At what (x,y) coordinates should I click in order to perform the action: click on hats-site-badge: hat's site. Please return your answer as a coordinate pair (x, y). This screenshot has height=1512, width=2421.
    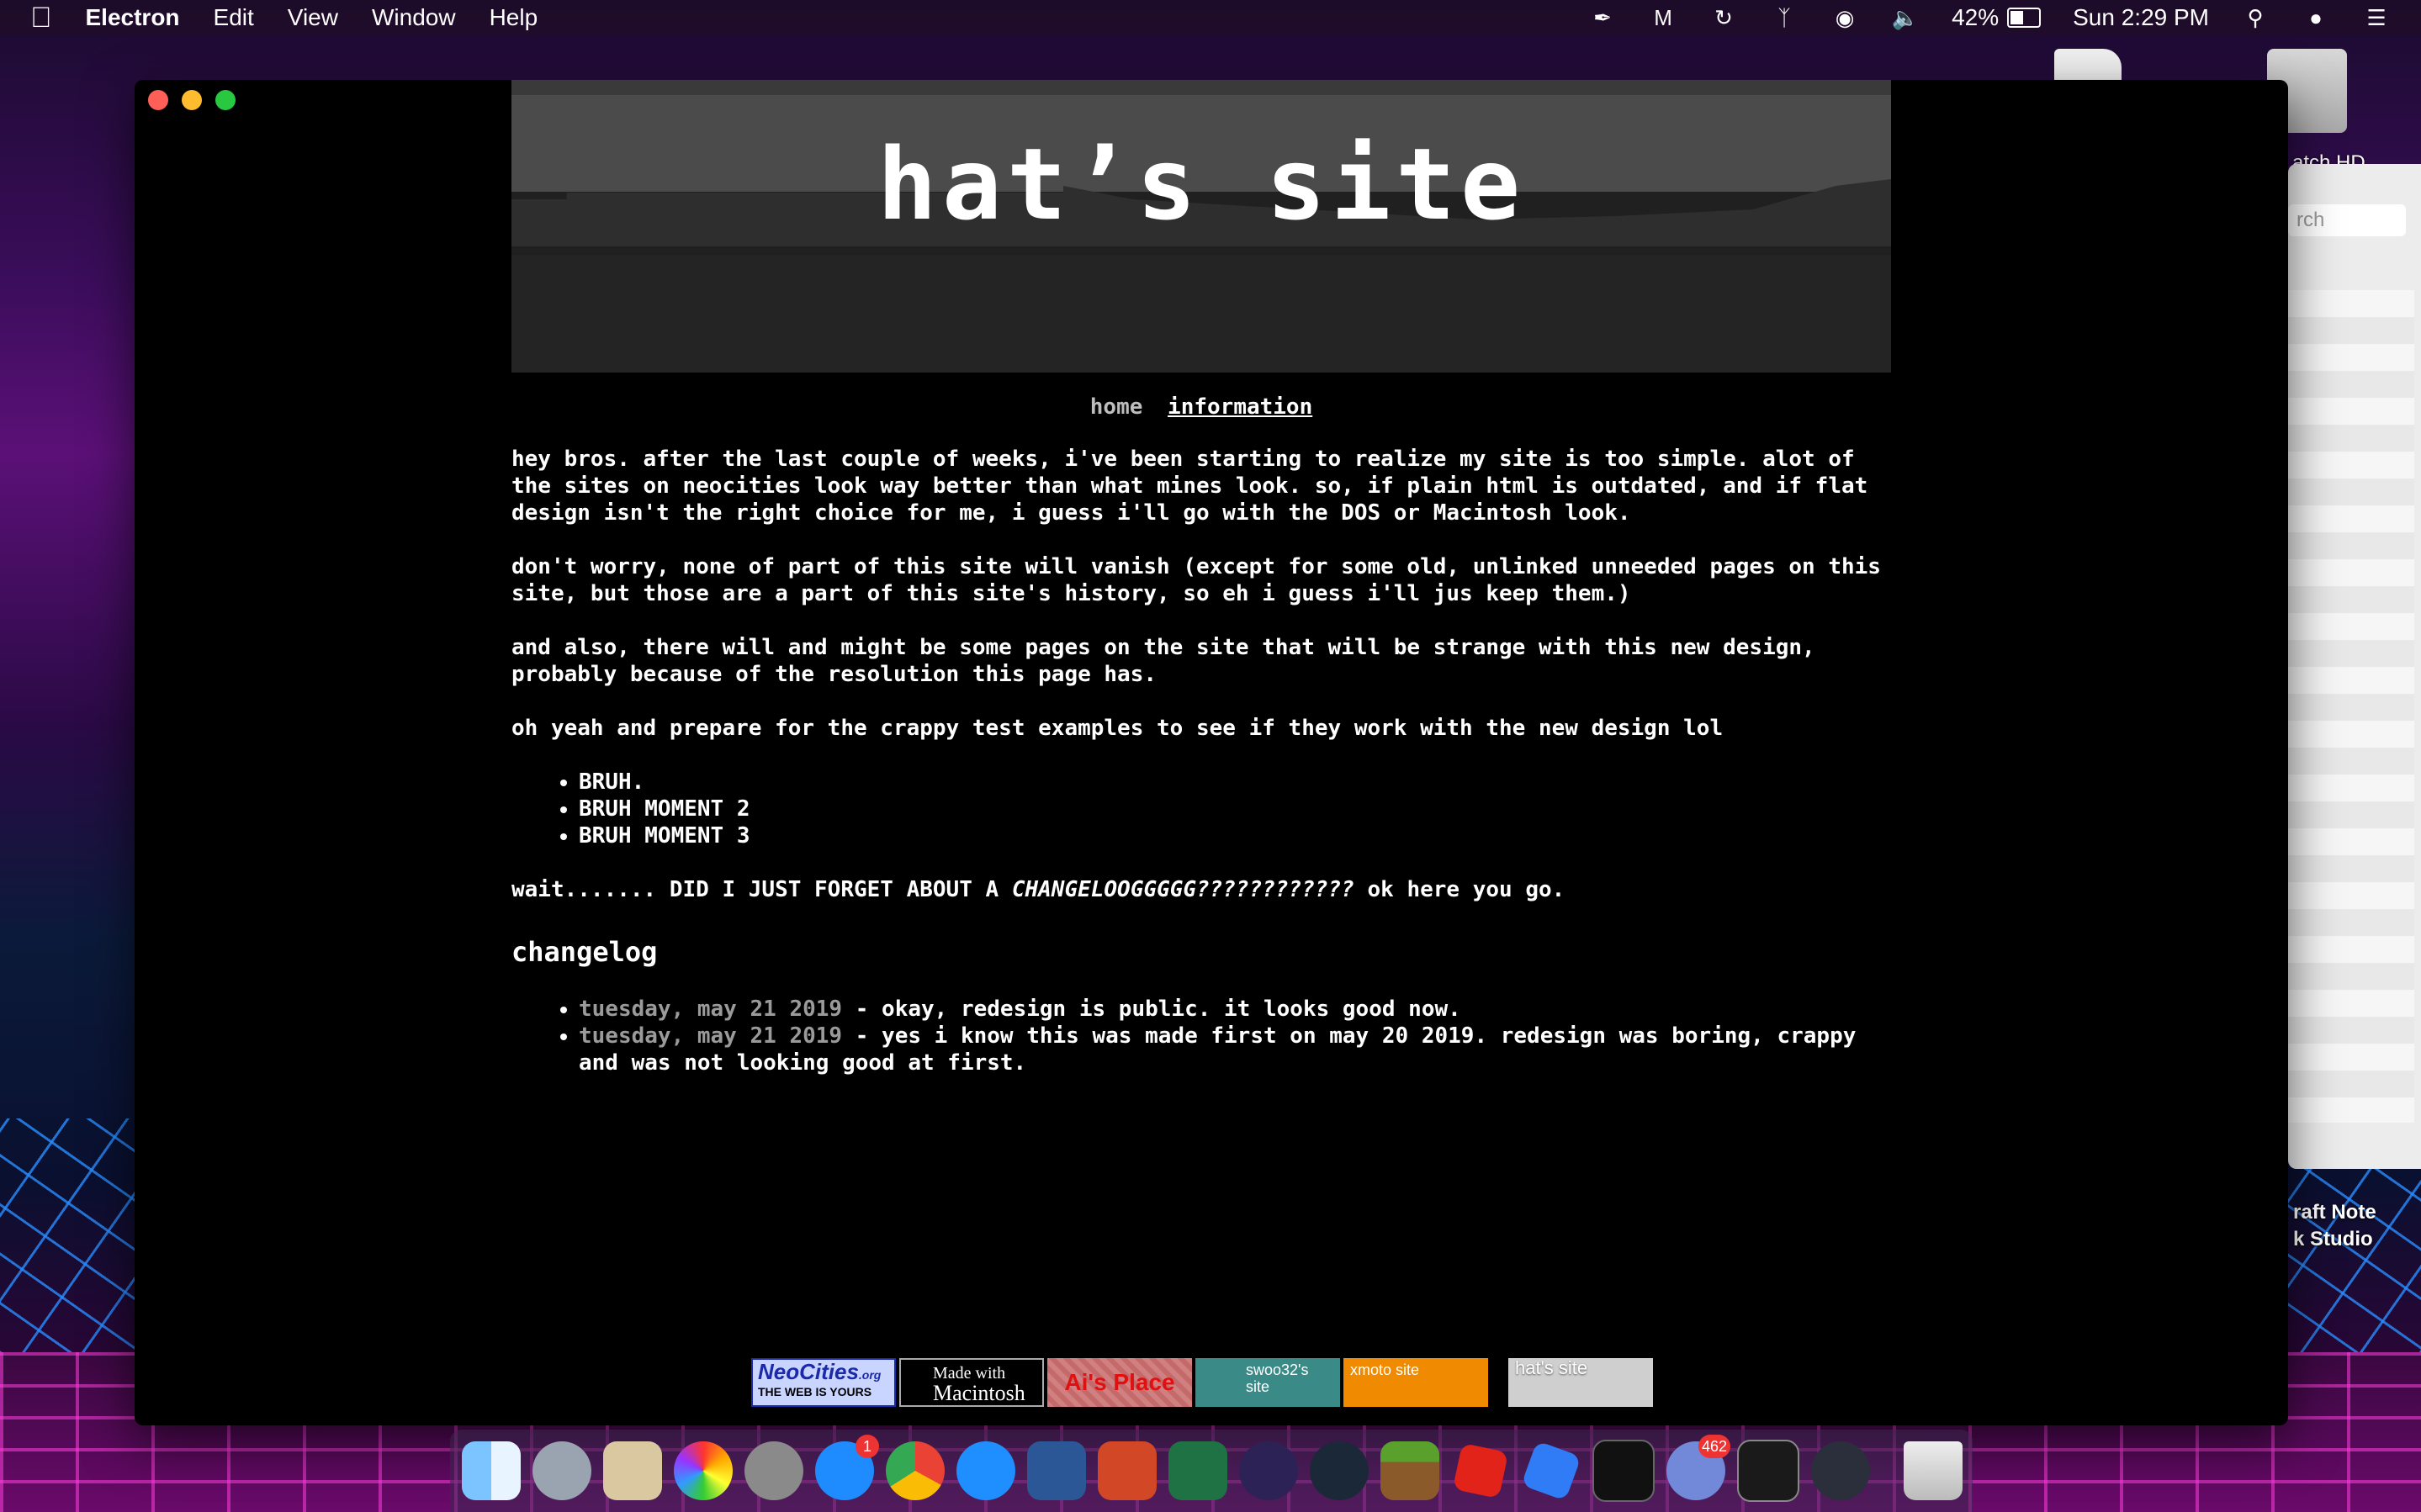
    Looking at the image, I should click on (1581, 1382).